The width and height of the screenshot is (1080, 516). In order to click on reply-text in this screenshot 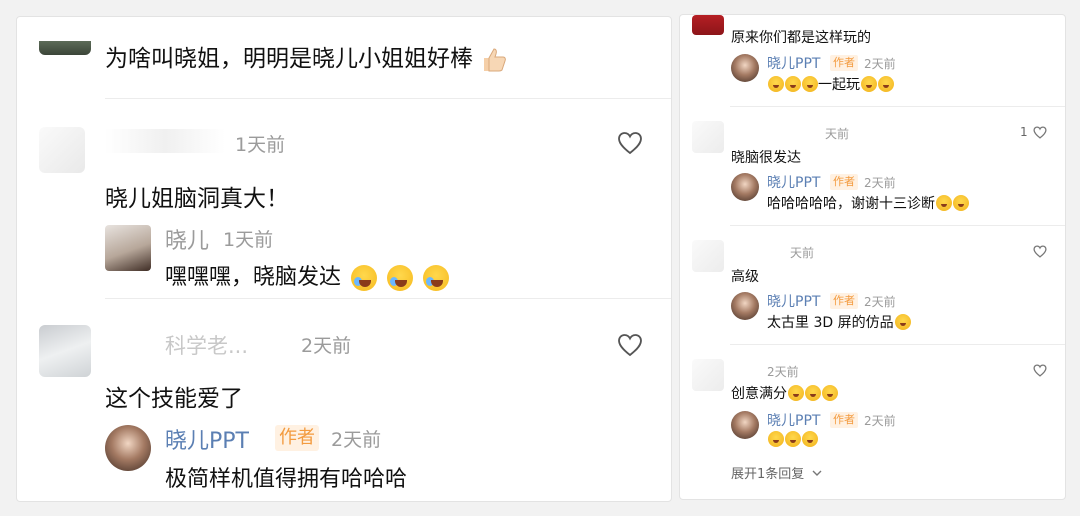, I will do `click(792, 439)`.